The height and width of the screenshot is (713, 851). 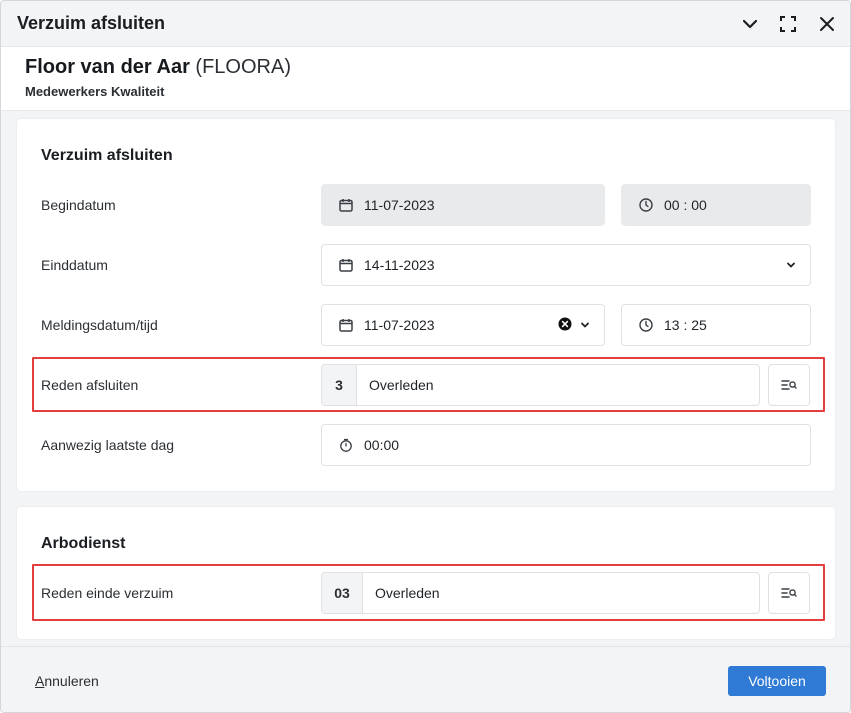 I want to click on reden-afsluiten-label: Reden afsluiten, so click(x=90, y=385).